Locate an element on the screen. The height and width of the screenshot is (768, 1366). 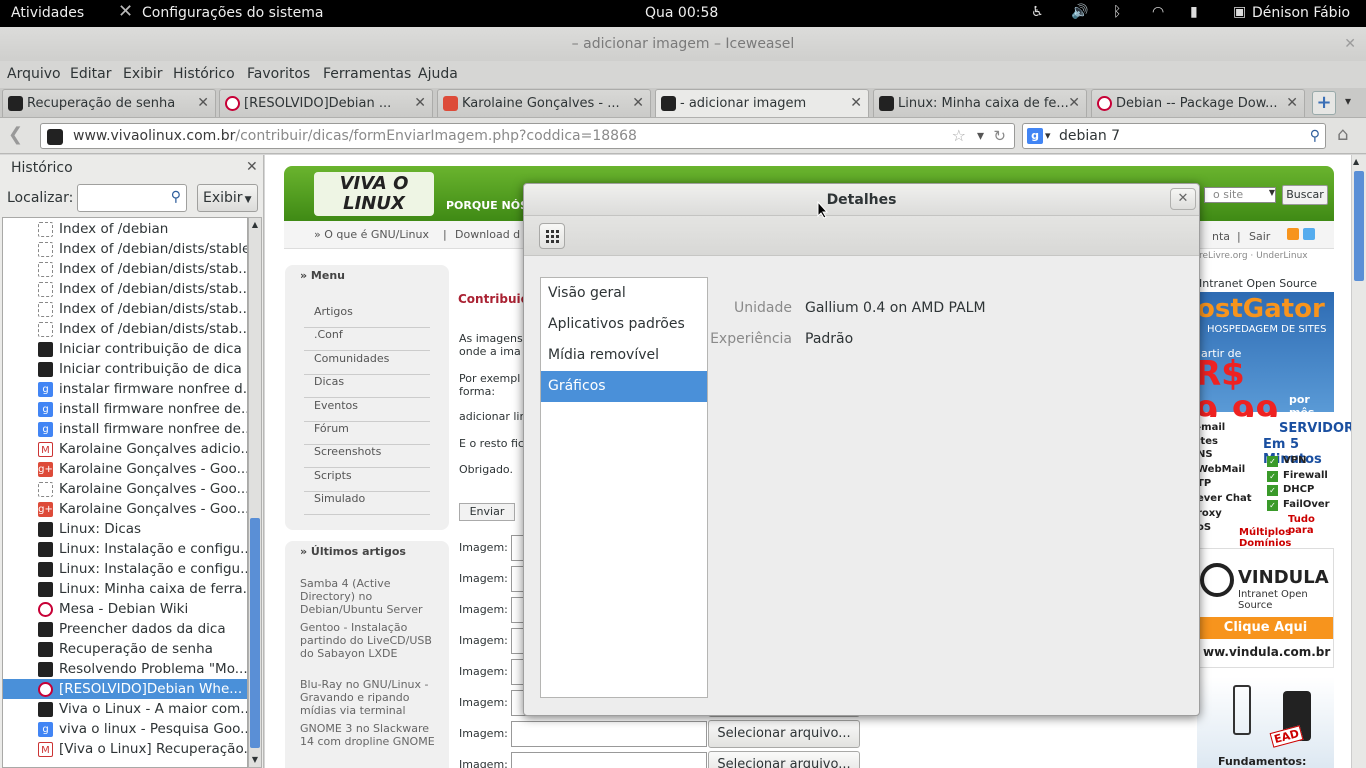
category-aplicativos-padroes: Aplicativos padrões is located at coordinates (624, 324).